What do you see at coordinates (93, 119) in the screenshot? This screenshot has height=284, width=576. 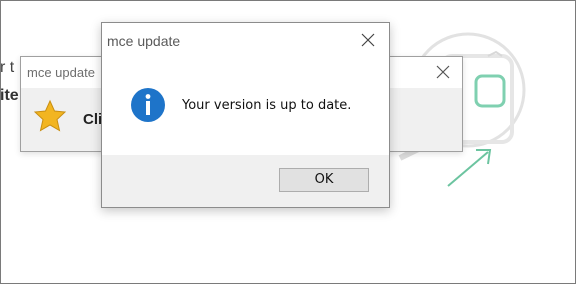 I see `background-dialog-message: Cli` at bounding box center [93, 119].